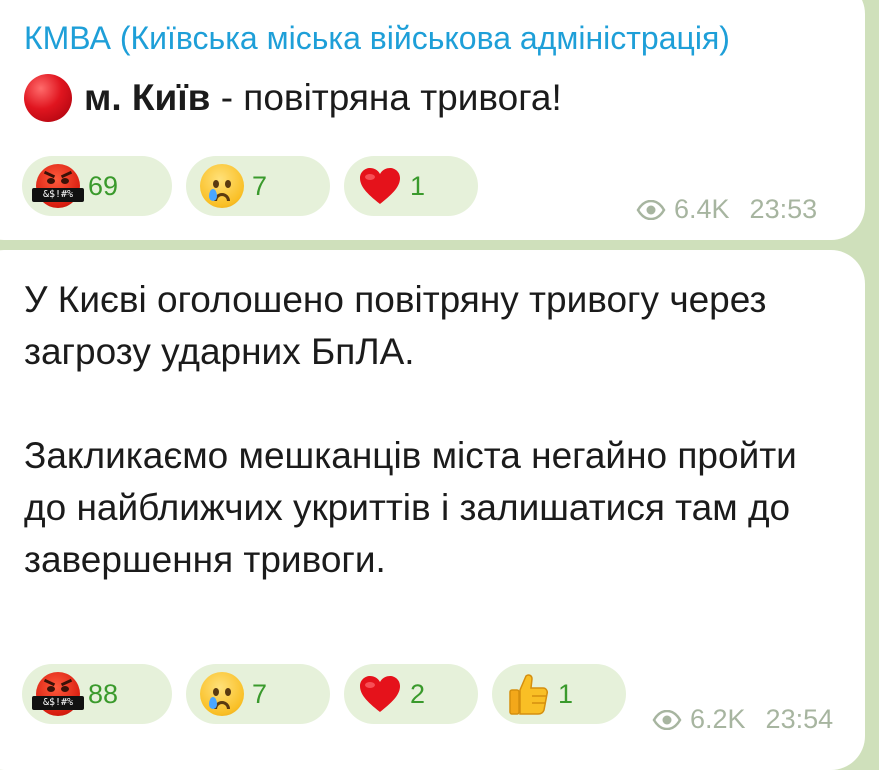  What do you see at coordinates (48, 98) in the screenshot?
I see `red-circle-icon` at bounding box center [48, 98].